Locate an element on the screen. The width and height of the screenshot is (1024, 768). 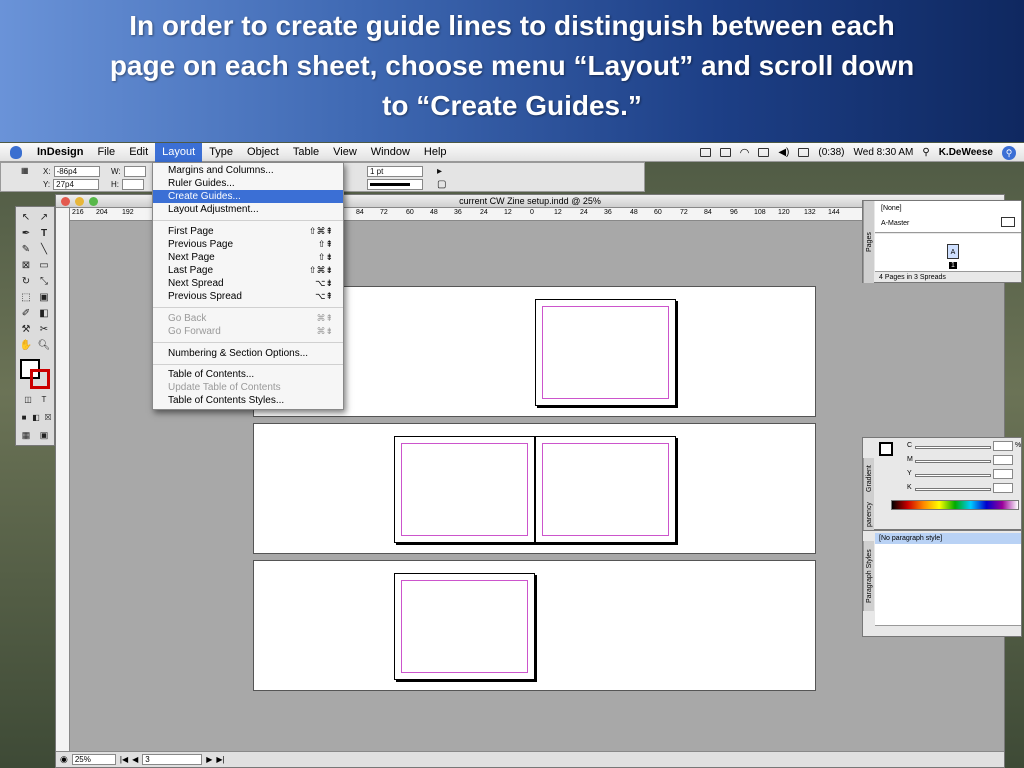
menu-help: Help is located at coordinates (435, 152).